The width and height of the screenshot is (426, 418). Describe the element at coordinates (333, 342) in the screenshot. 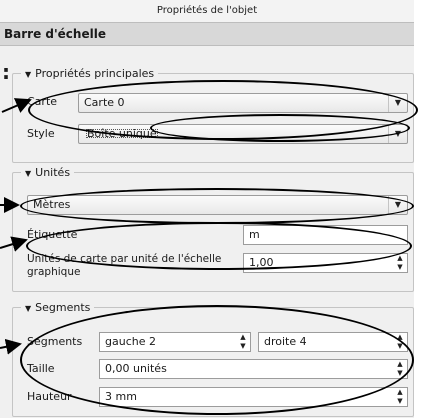

I see `segments-right-spinbox: droite 4 ▲ ▼` at that location.